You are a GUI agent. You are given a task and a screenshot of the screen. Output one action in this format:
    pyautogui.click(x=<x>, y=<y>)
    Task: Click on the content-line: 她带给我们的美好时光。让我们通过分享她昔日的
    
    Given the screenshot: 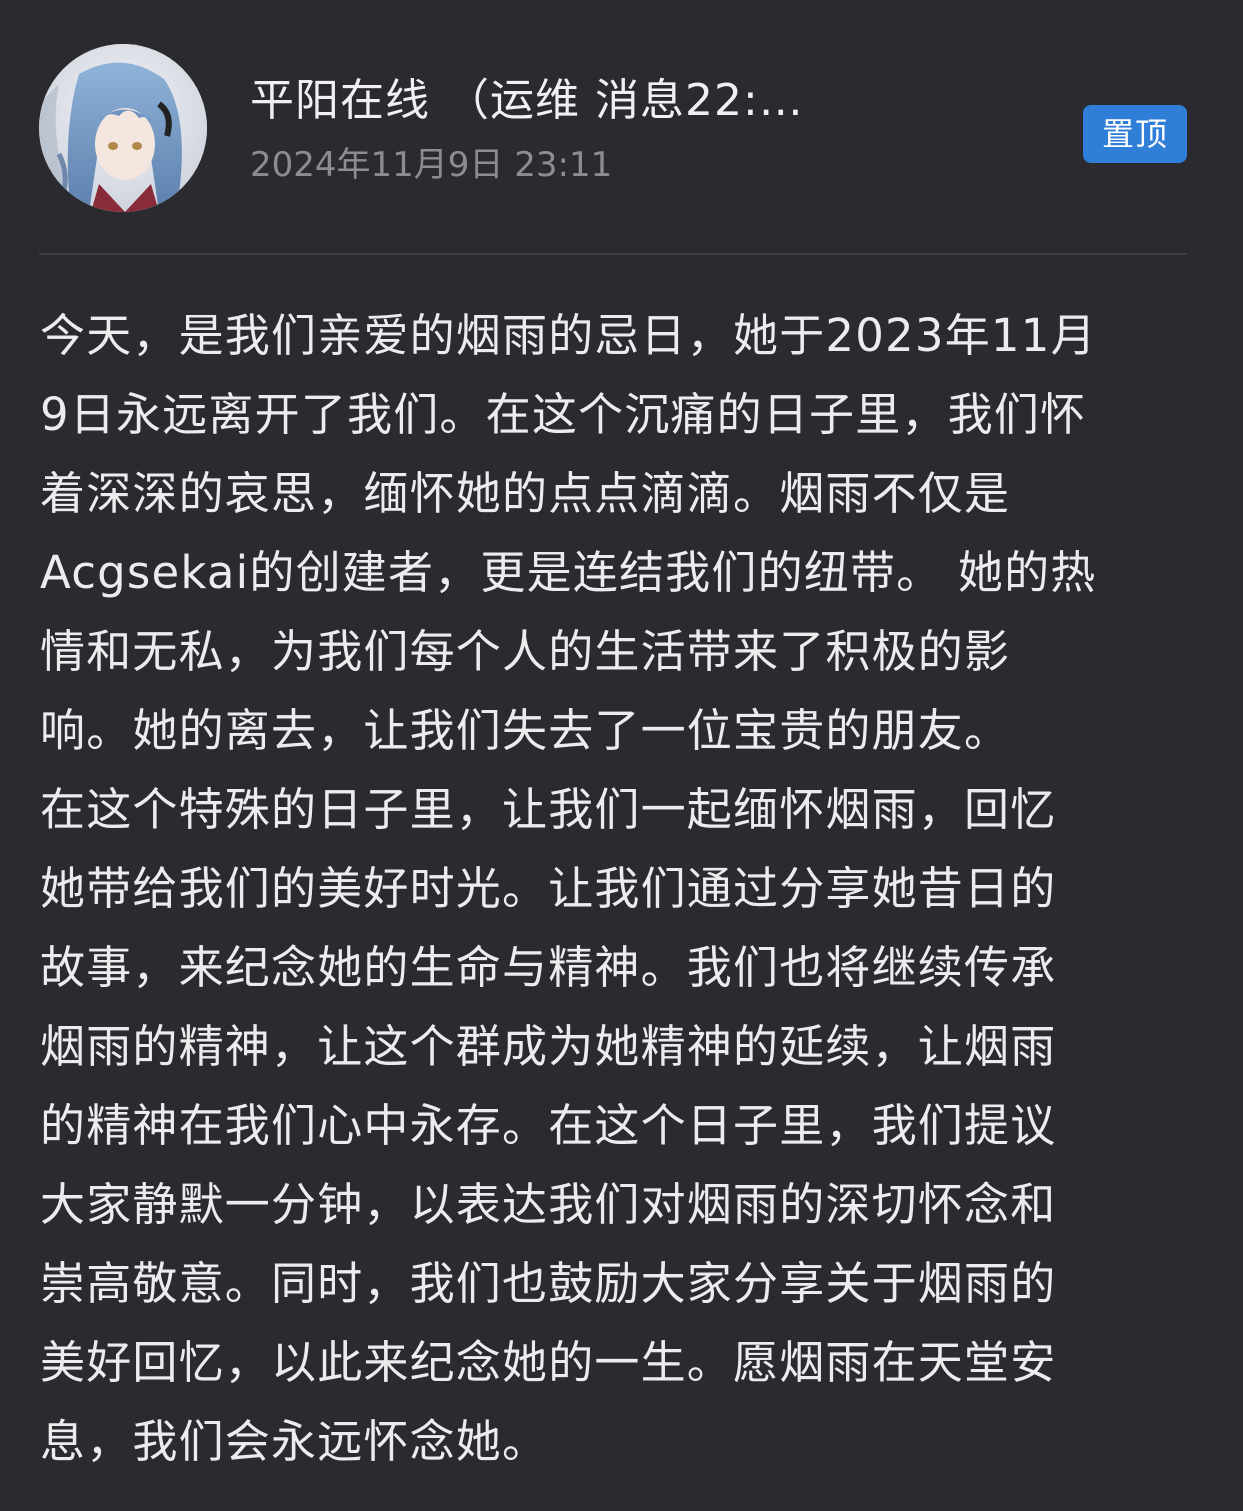 What is the action you would take?
    pyautogui.click(x=548, y=888)
    